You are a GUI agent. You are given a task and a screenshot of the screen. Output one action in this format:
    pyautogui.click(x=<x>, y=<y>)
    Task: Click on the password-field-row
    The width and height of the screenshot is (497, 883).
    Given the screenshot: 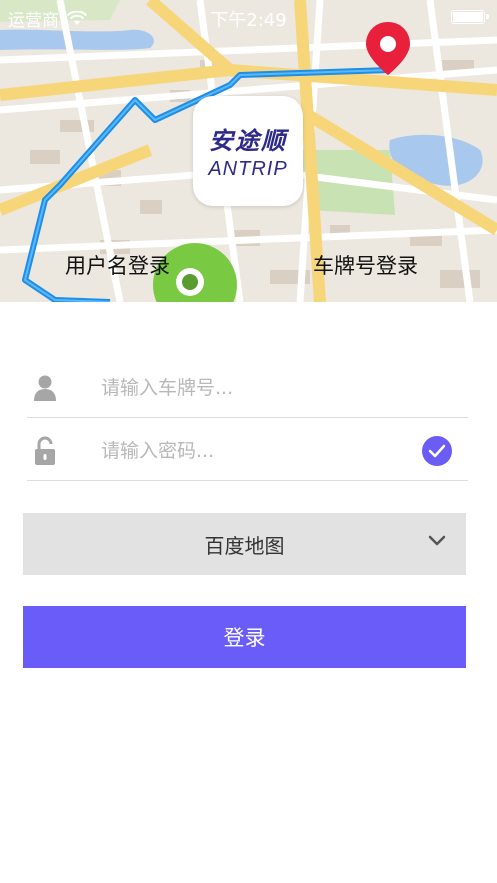 What is the action you would take?
    pyautogui.click(x=247, y=451)
    